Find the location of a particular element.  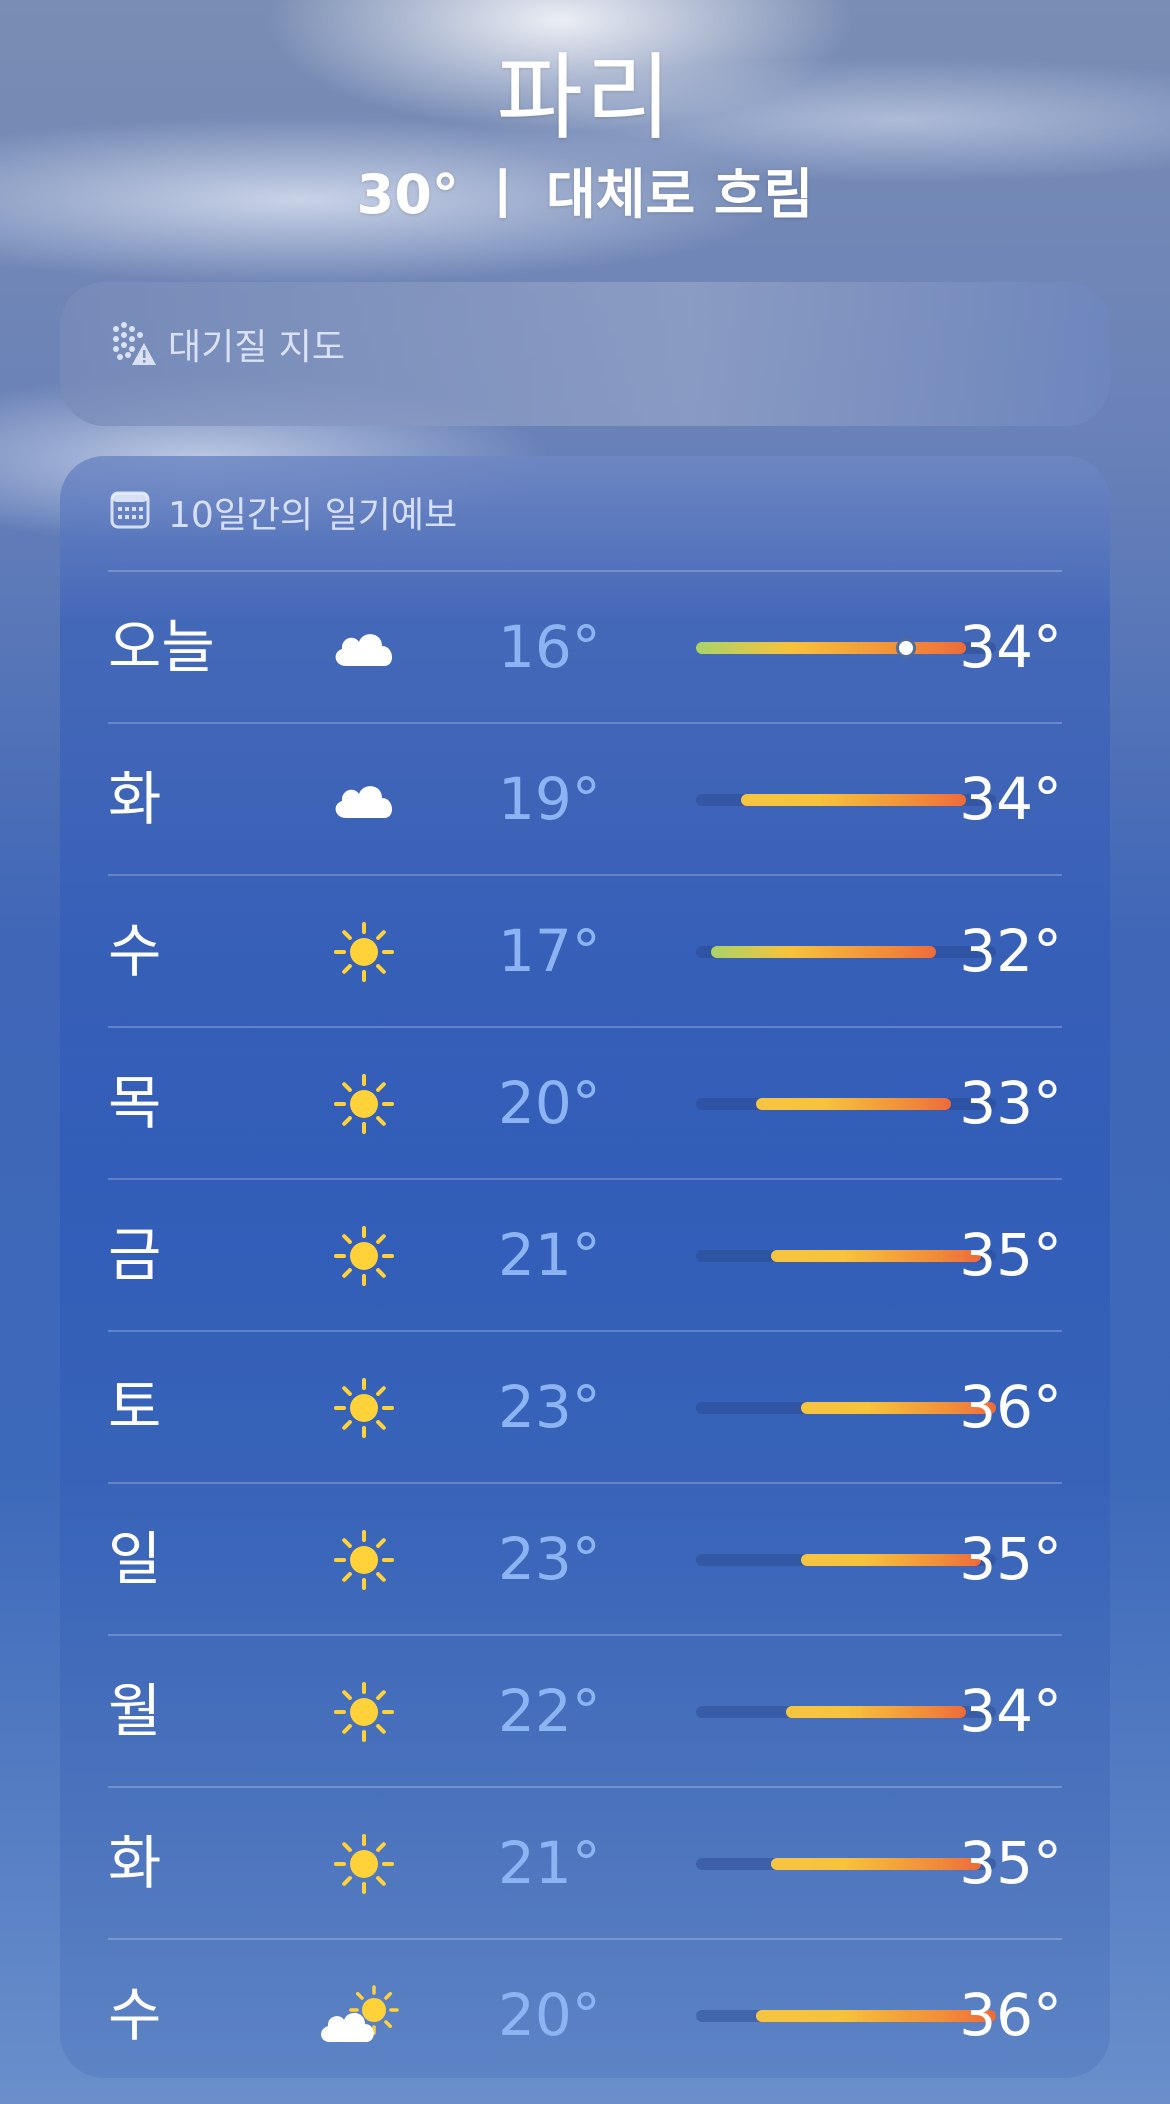

forecast-low-temp: 19° is located at coordinates (549, 799).